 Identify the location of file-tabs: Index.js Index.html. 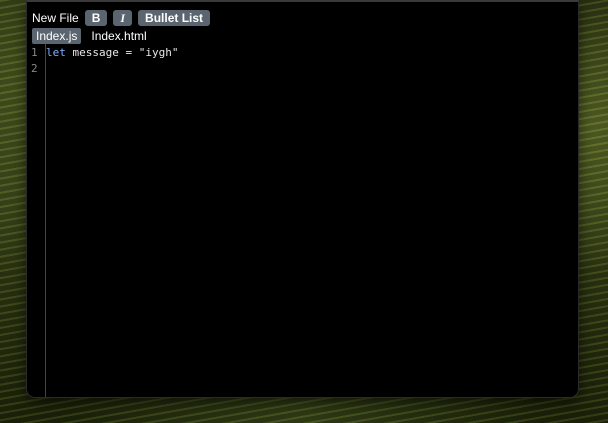
(91, 36).